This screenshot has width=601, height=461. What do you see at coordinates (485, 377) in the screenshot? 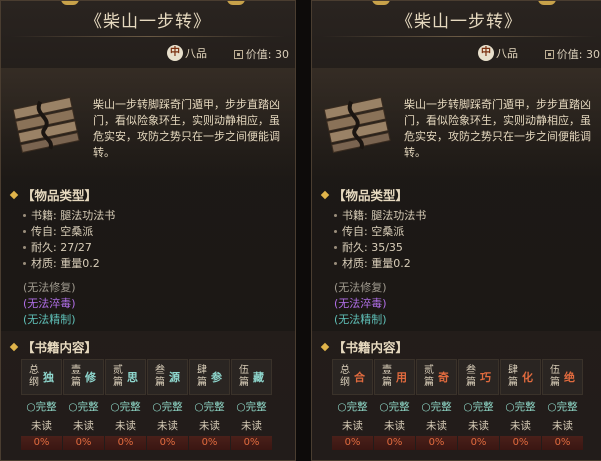
I see `chapter-skill: 巧` at bounding box center [485, 377].